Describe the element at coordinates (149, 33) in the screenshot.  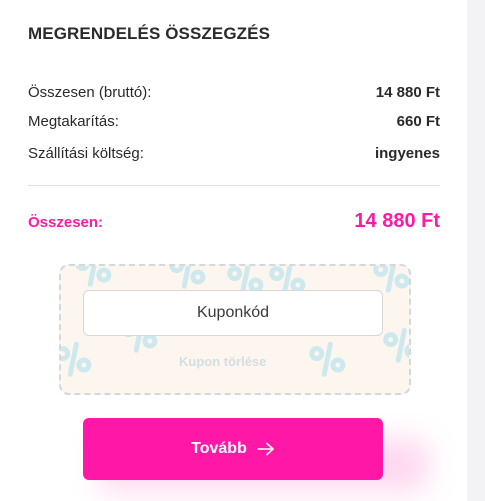
I see `order-summary-title: MEGRENDELÉS ÖSSZEGZÉS` at that location.